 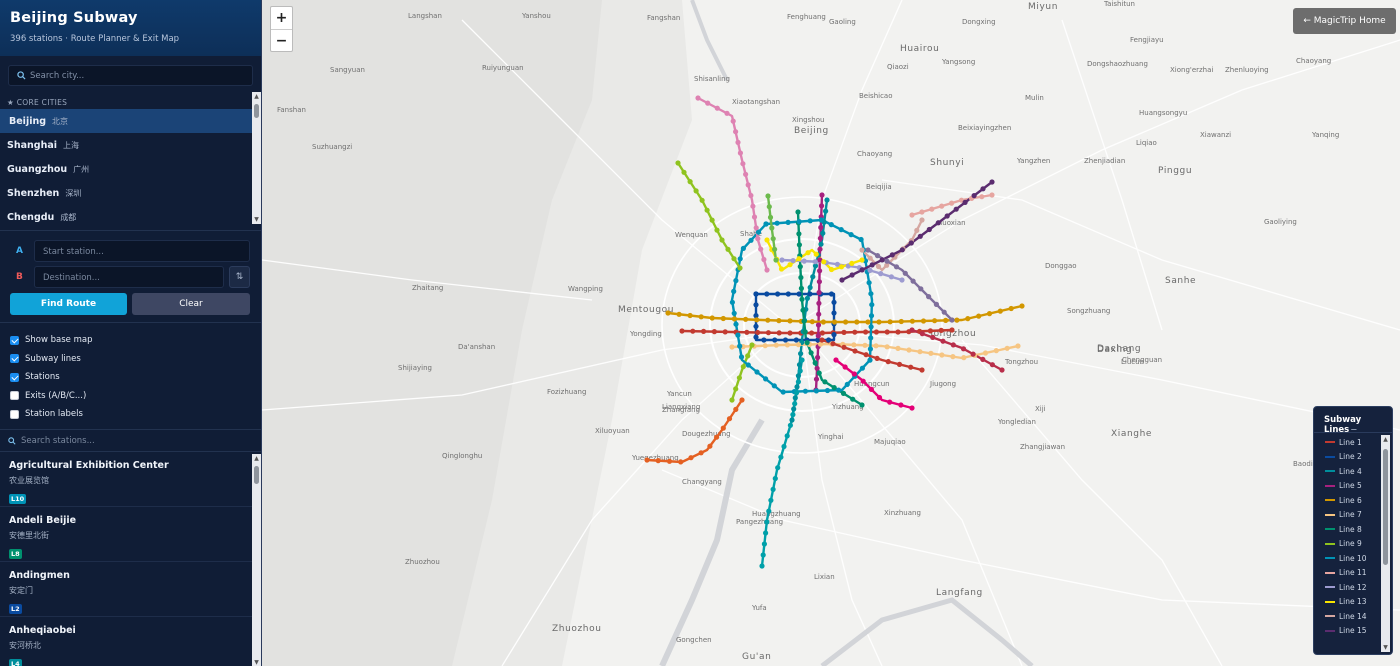 I want to click on legend-header: Subway Lines−, so click(x=1353, y=421).